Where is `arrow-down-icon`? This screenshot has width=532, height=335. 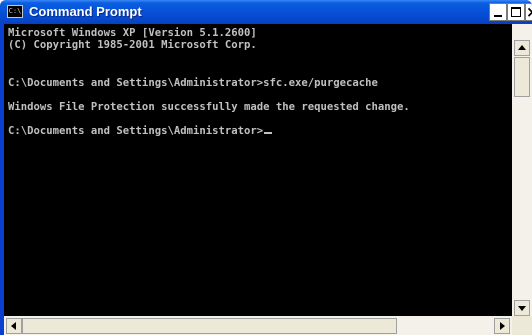
arrow-down-icon is located at coordinates (522, 308).